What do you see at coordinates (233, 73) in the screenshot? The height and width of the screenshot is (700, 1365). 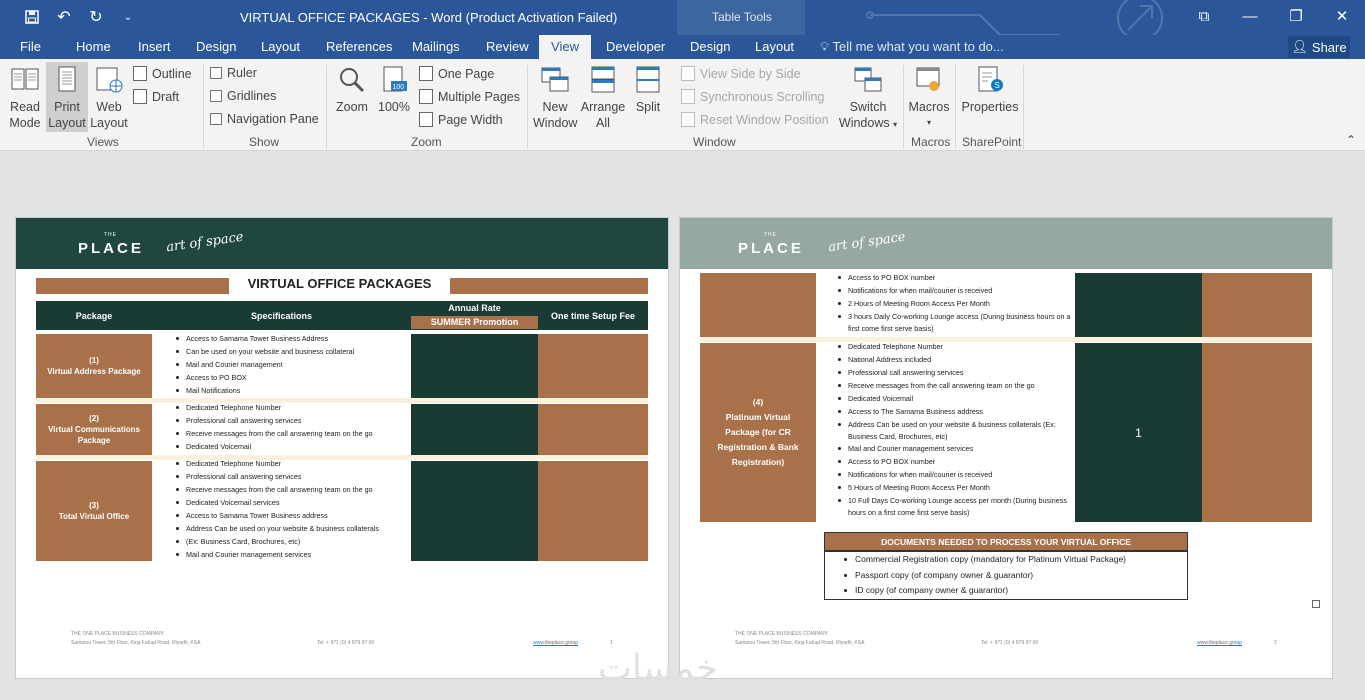 I see `ruler-checkbox: Ruler` at bounding box center [233, 73].